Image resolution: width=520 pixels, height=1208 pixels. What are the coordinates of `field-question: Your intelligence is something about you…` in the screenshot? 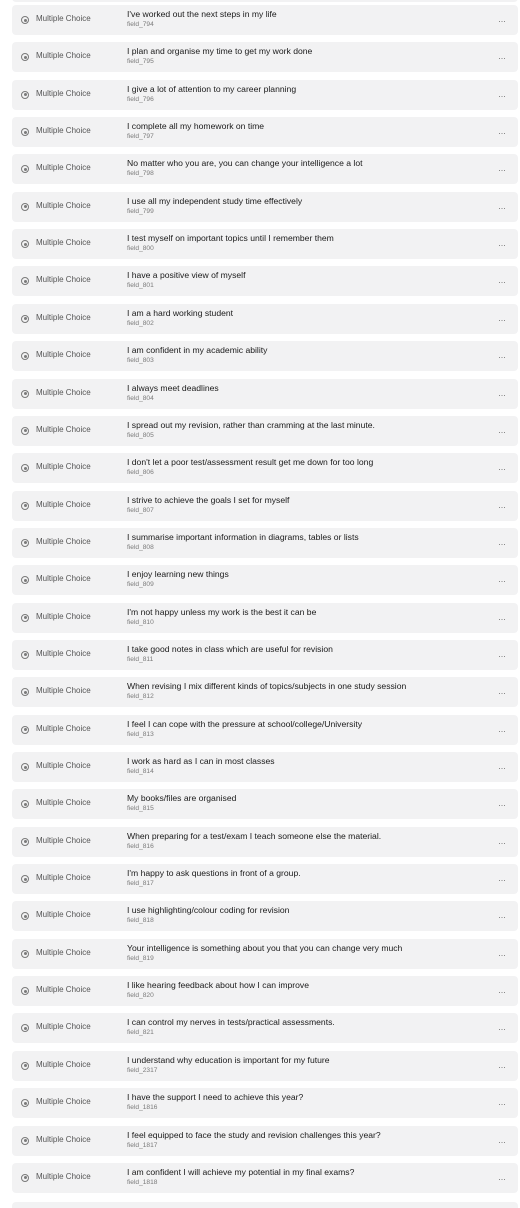 It's located at (265, 947).